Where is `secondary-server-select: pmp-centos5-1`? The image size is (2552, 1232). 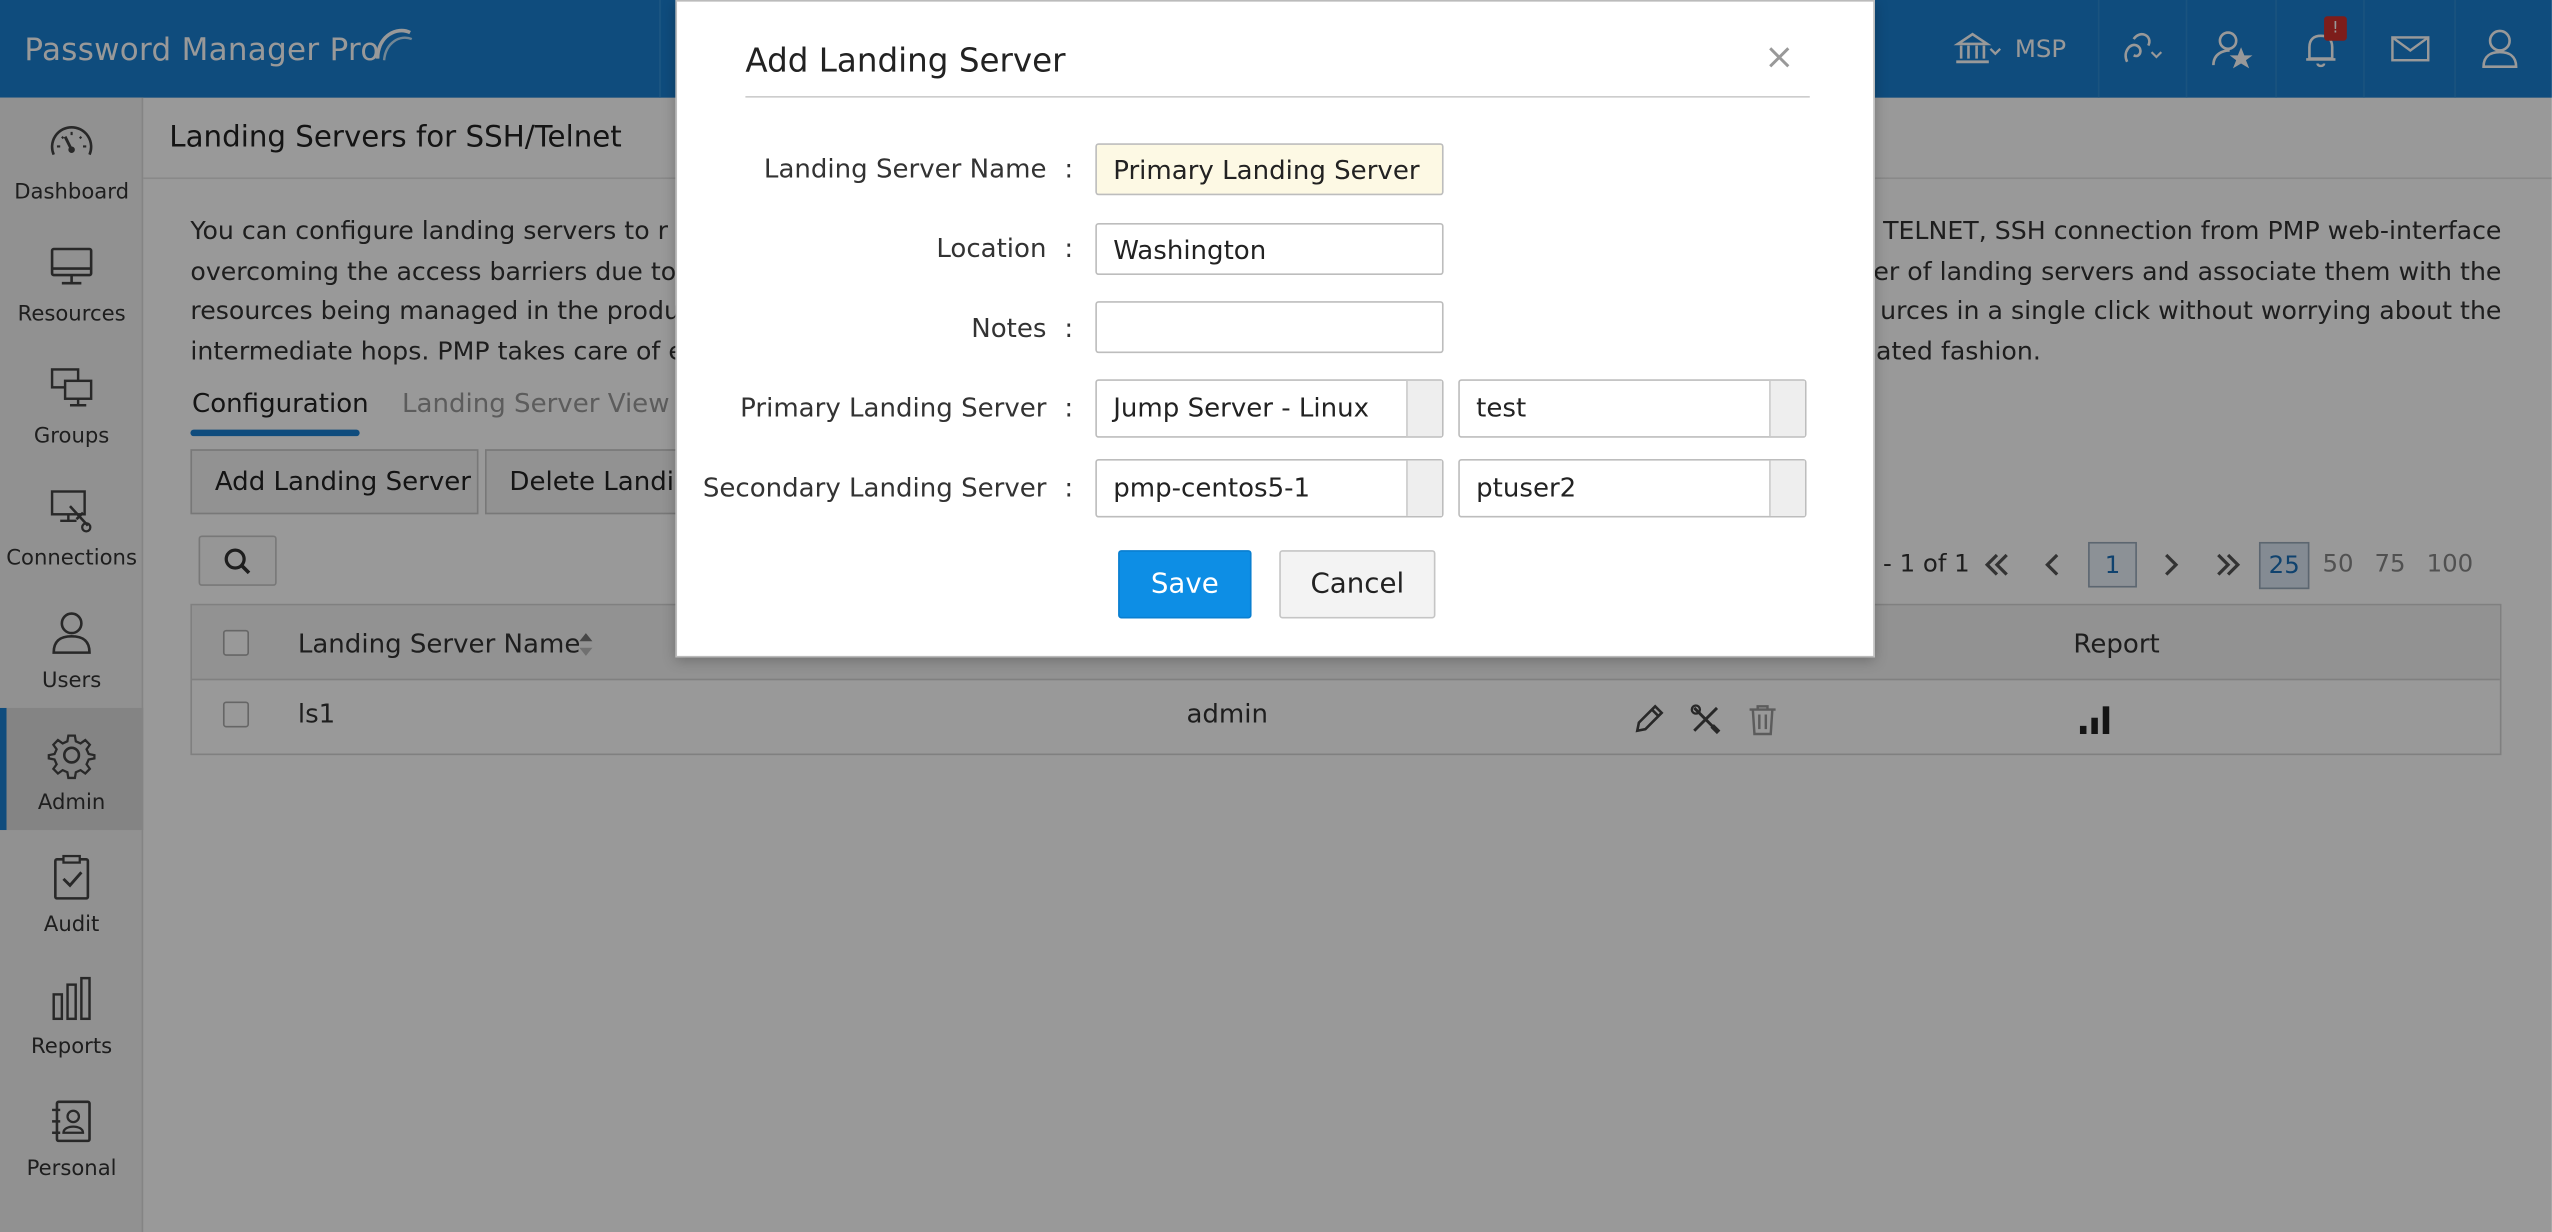 secondary-server-select: pmp-centos5-1 is located at coordinates (1269, 488).